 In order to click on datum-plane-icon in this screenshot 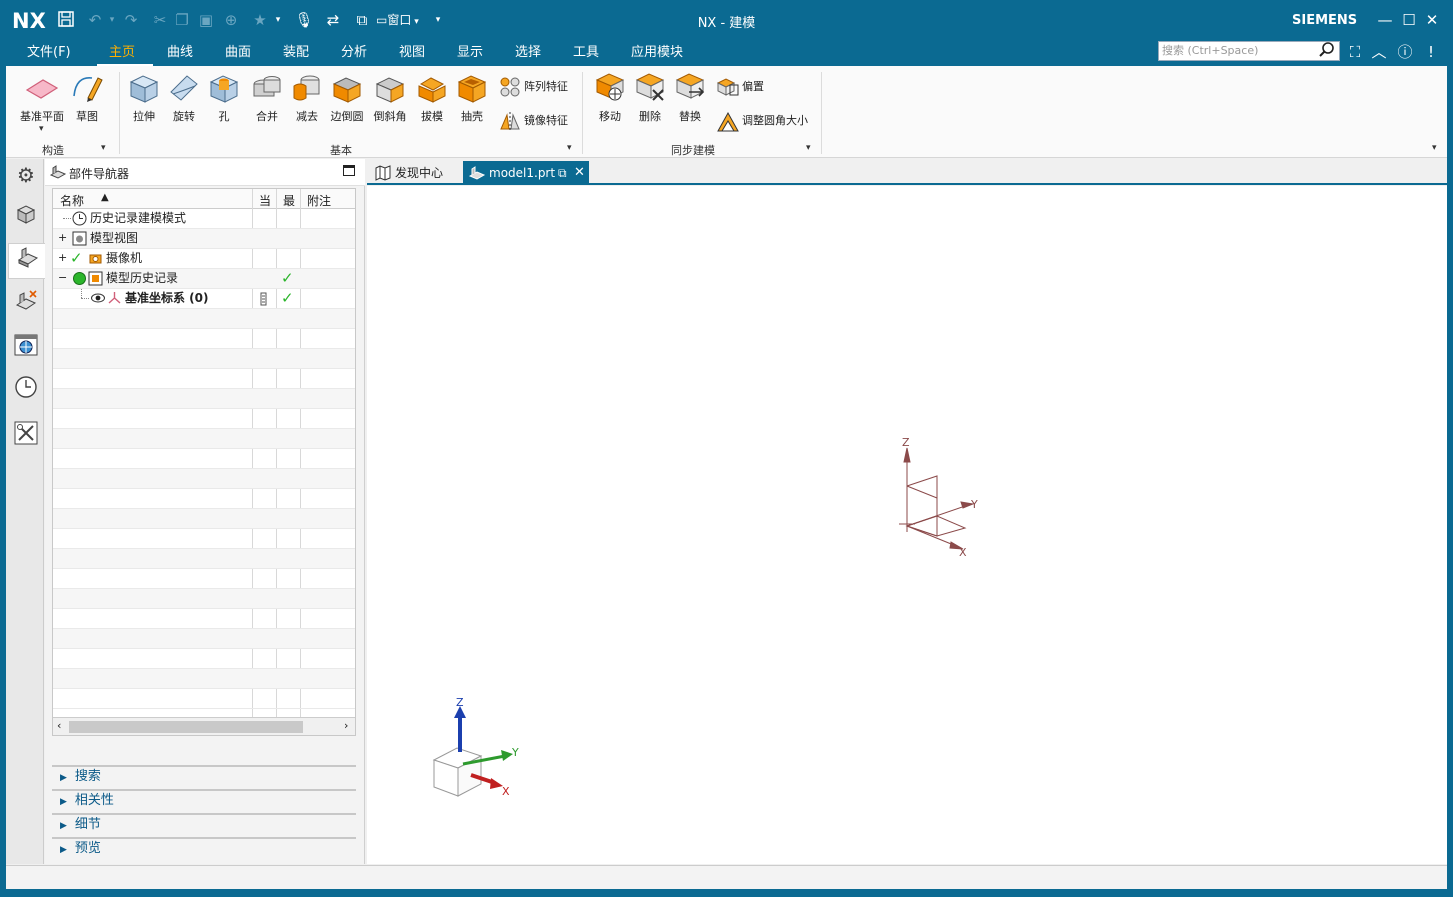, I will do `click(42, 89)`.